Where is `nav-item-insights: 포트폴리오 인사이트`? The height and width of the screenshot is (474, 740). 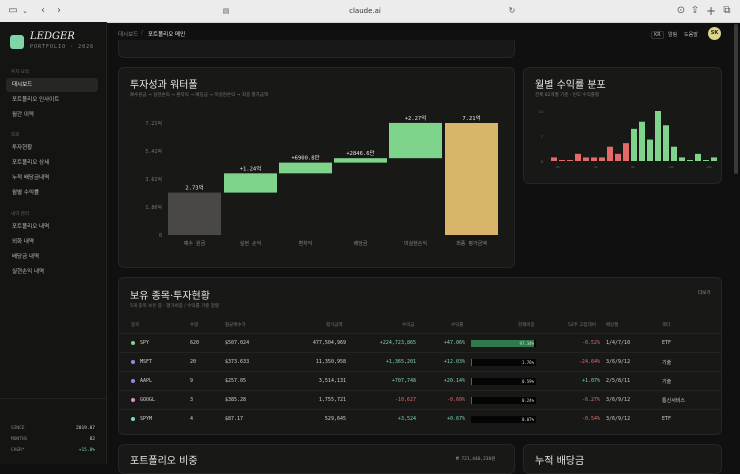 nav-item-insights: 포트폴리오 인사이트 is located at coordinates (52, 100).